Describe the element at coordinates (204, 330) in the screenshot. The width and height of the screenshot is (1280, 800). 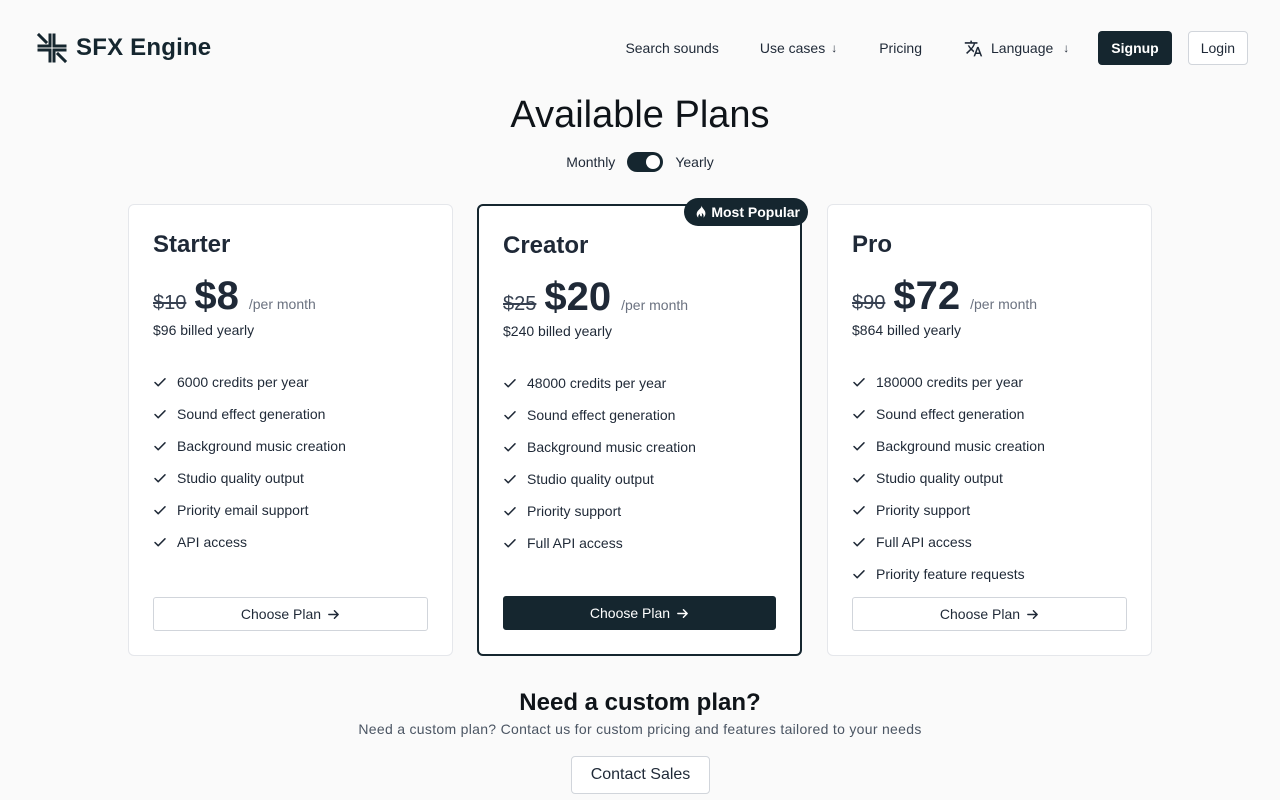
I see `billed-yearly-note: $96 billed yearly` at that location.